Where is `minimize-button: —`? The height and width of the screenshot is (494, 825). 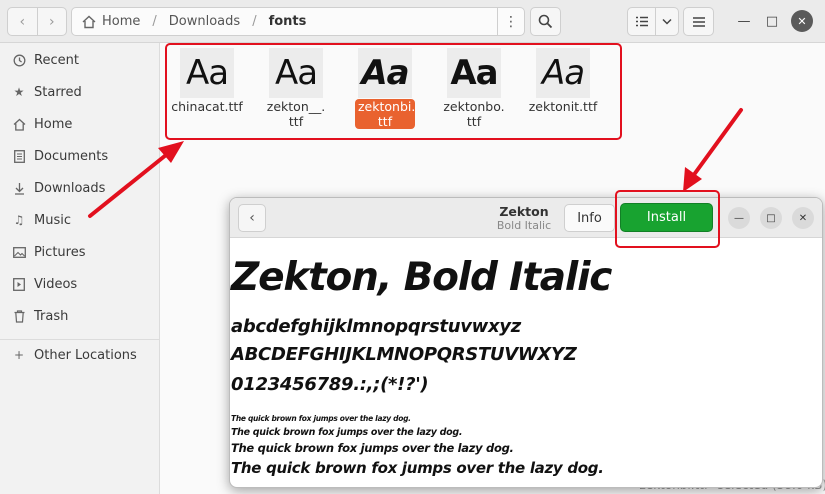 minimize-button: — is located at coordinates (739, 218).